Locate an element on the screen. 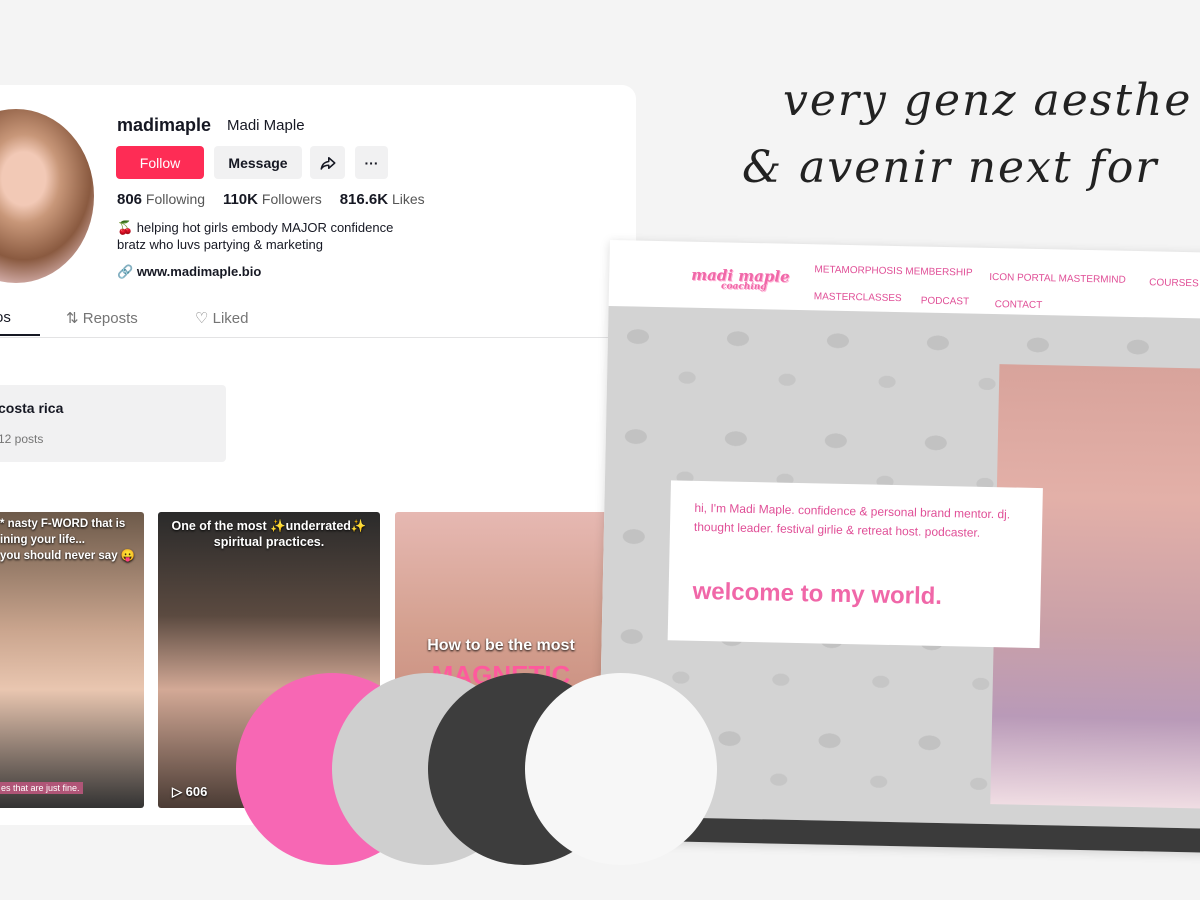 This screenshot has width=1200, height=900. repost-icon: ⇅ is located at coordinates (72, 318).